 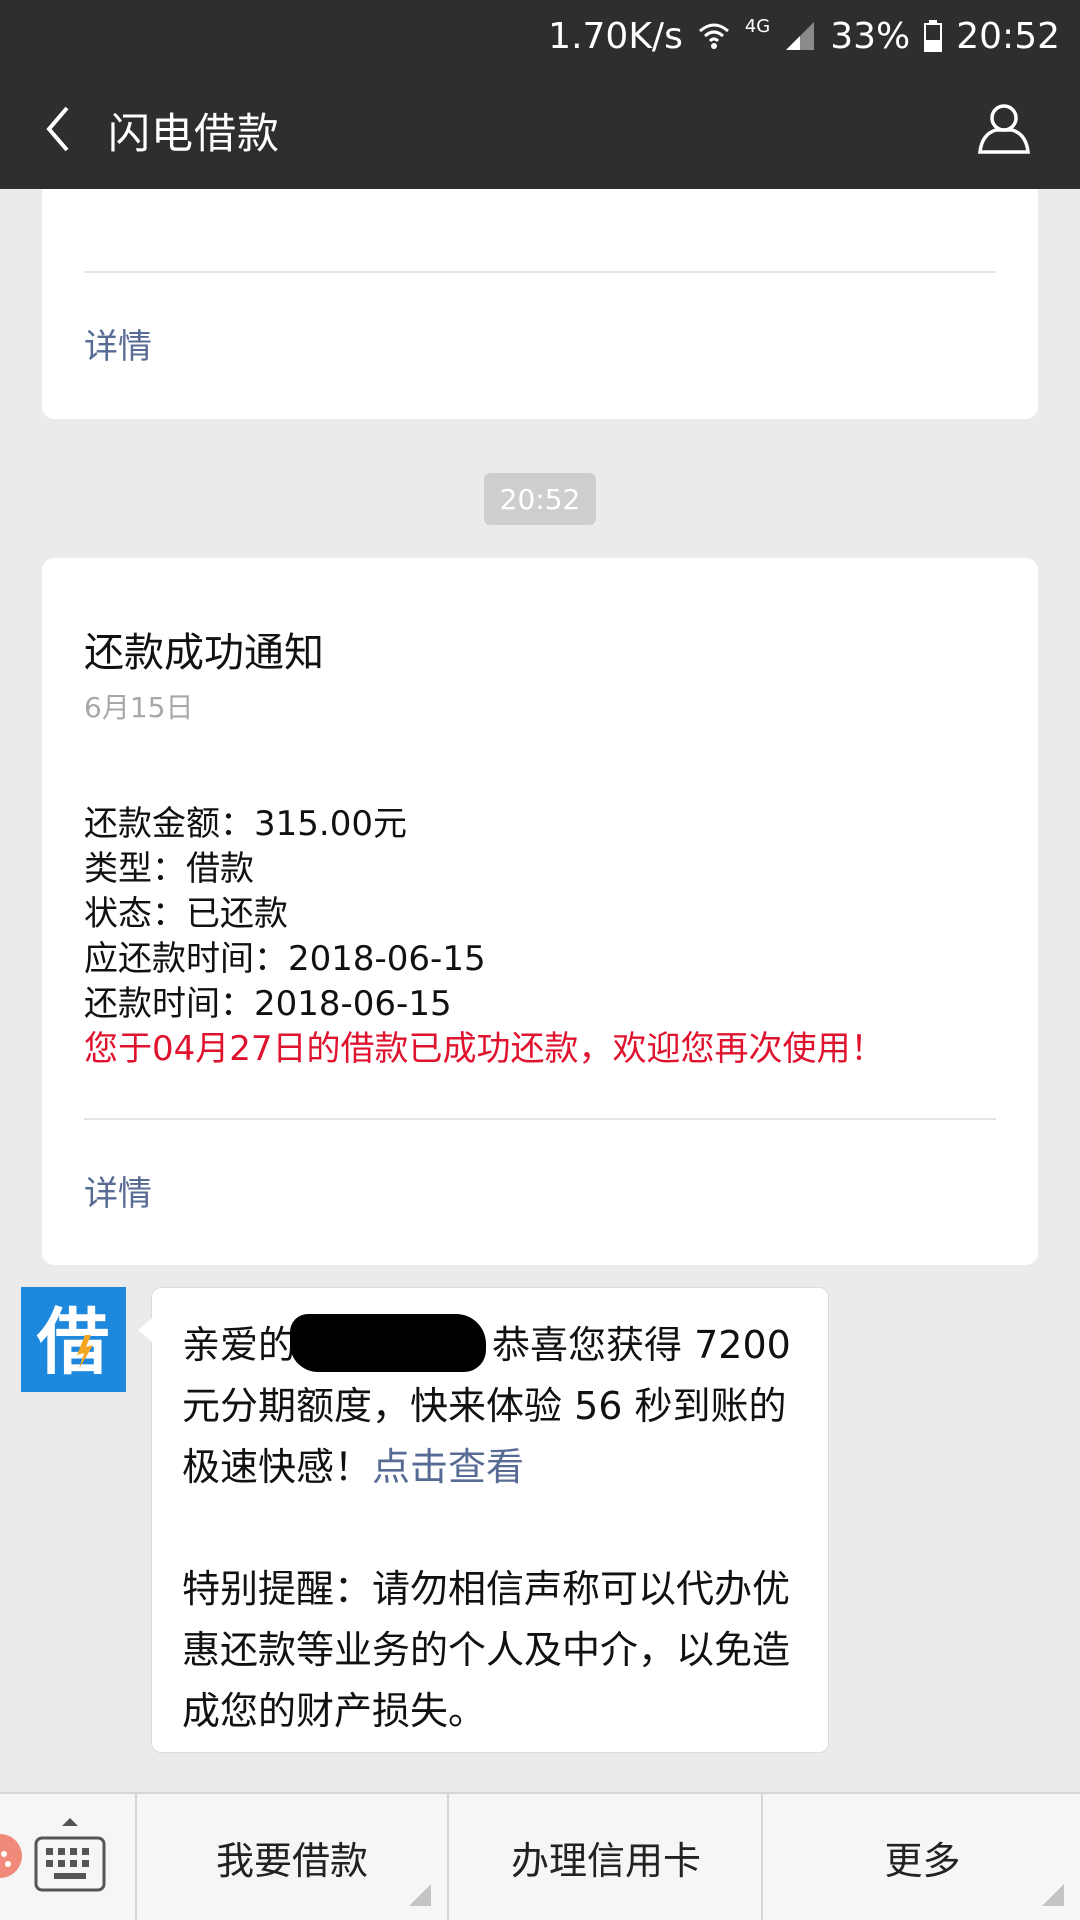 I want to click on keyboard-toggle, so click(x=68, y=1857).